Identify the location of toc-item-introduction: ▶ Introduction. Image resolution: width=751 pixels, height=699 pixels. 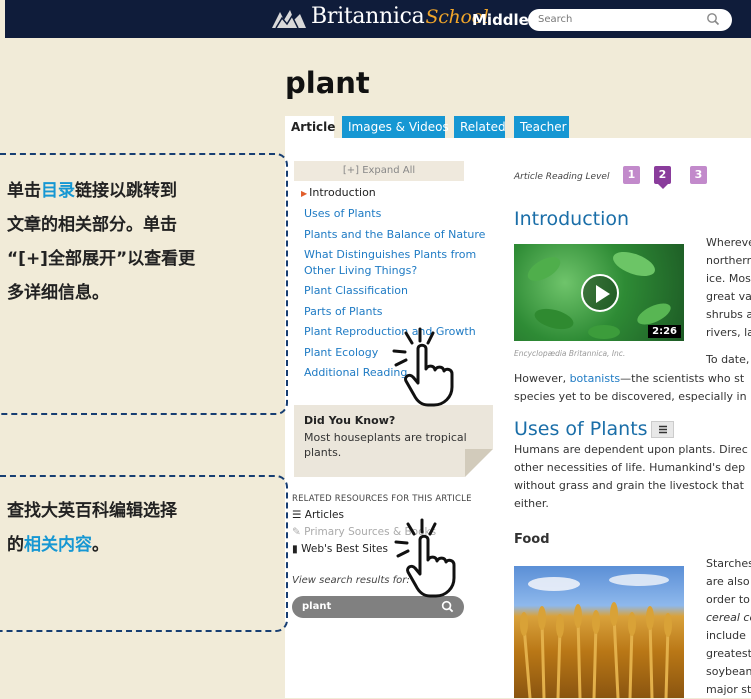
(338, 192).